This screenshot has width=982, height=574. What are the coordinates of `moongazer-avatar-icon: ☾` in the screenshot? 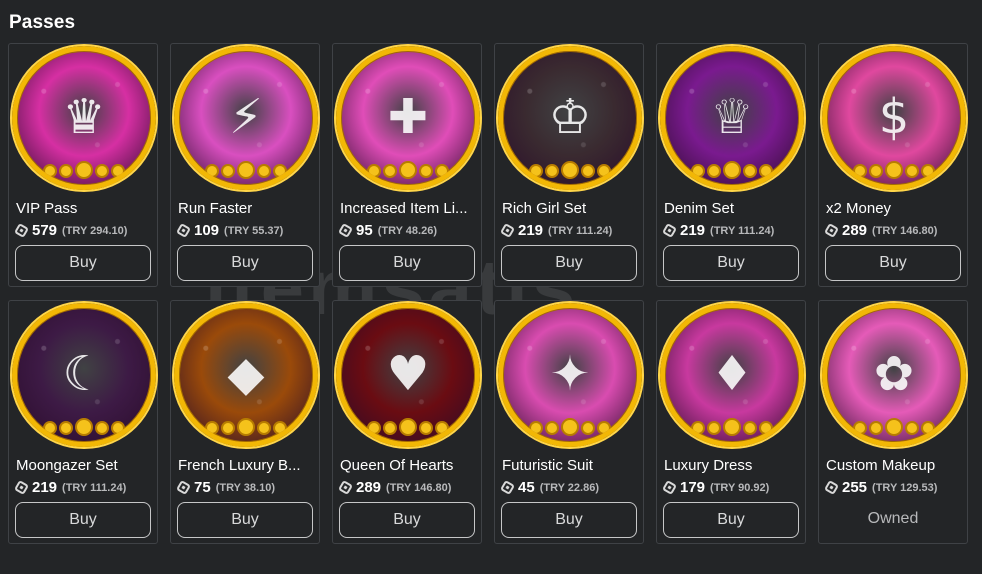 It's located at (84, 375).